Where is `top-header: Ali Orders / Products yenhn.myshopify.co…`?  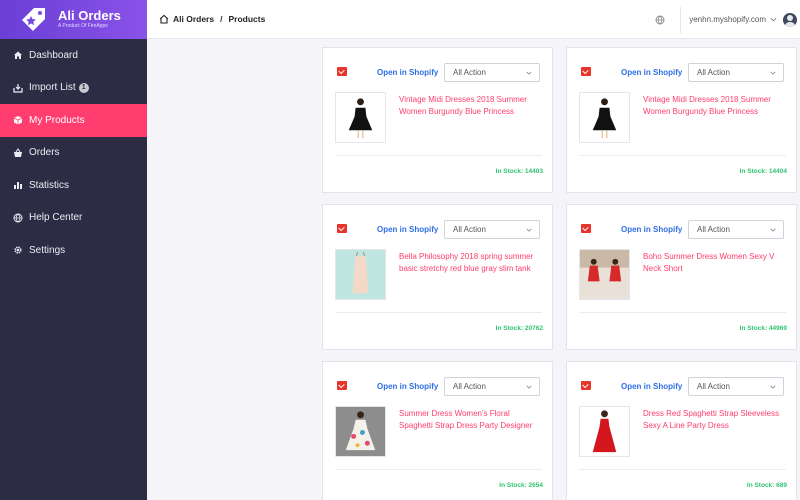
top-header: Ali Orders / Products yenhn.myshopify.co… is located at coordinates (473, 19).